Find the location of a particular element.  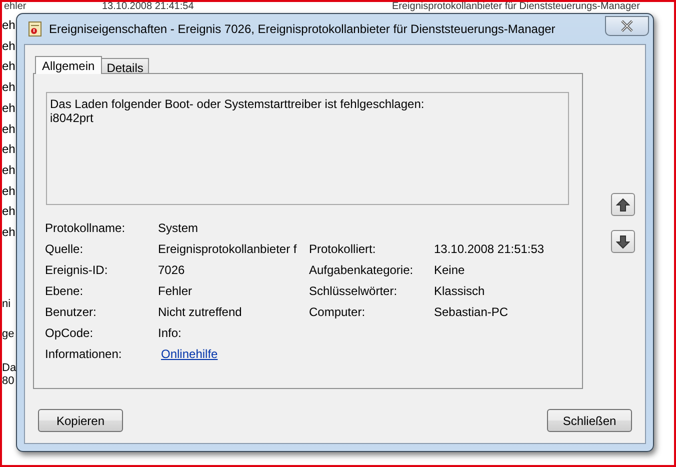

field-value: Klassisch is located at coordinates (460, 291).